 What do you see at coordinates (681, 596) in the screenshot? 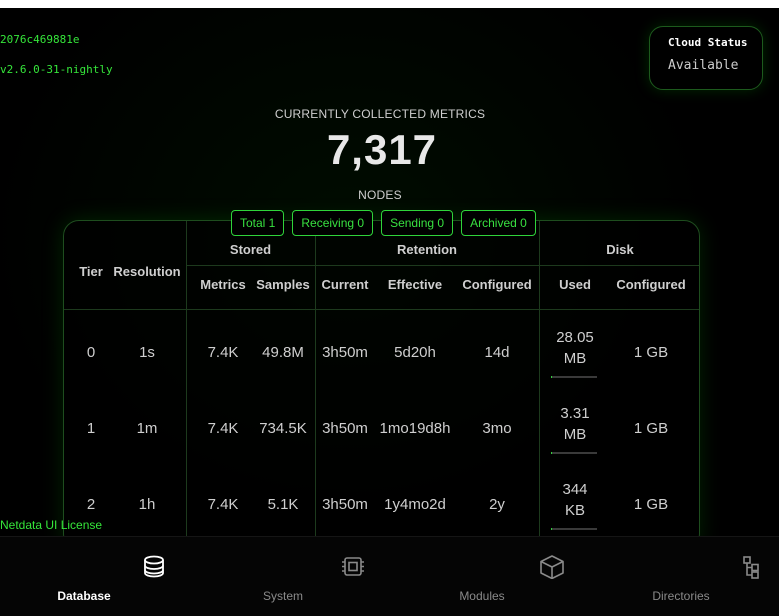
I see `nav-label-directories: Directories` at bounding box center [681, 596].